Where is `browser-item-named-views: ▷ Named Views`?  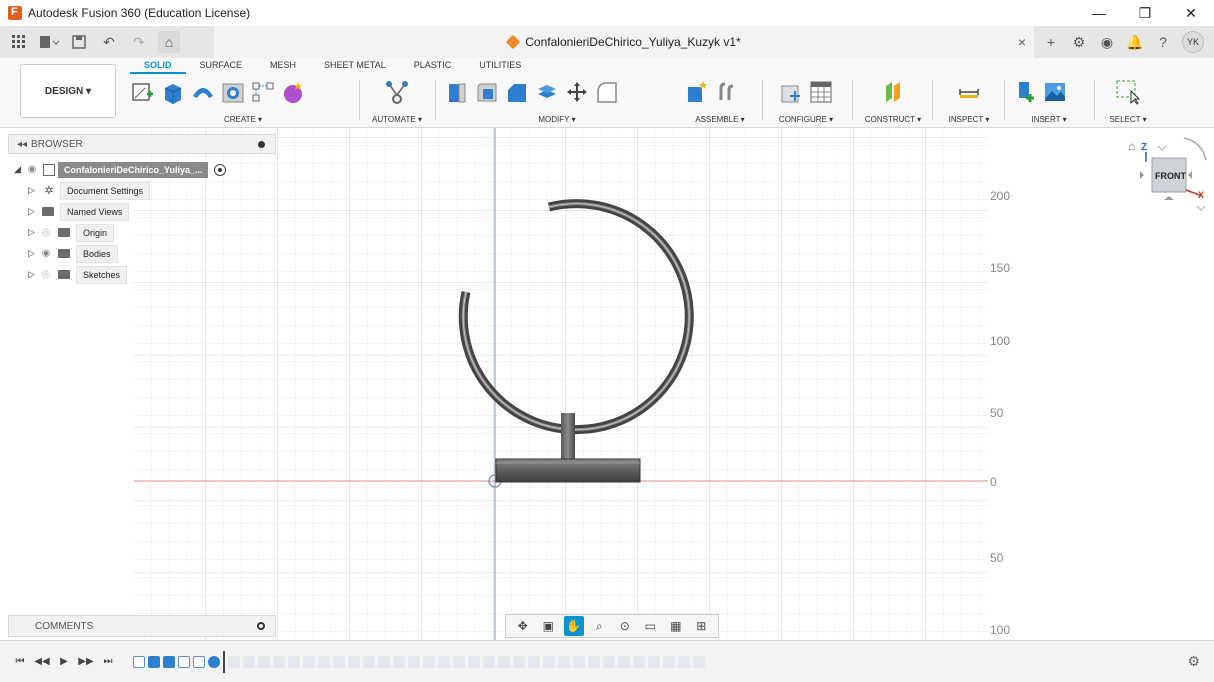 browser-item-named-views: ▷ Named Views is located at coordinates (151, 211).